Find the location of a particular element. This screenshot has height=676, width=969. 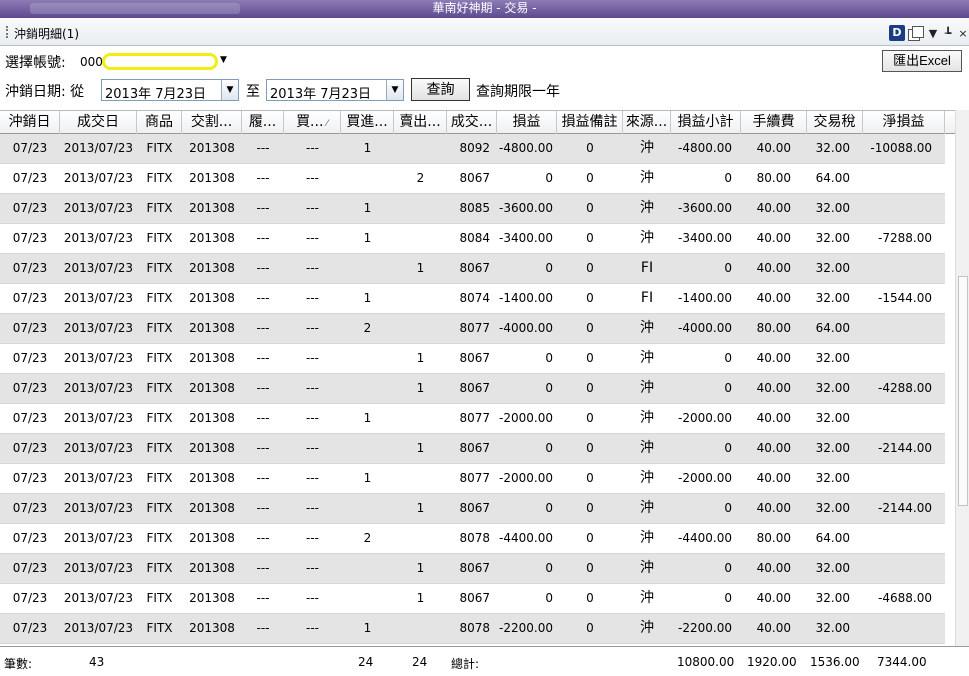

table-cell: FITX is located at coordinates (159, 538).